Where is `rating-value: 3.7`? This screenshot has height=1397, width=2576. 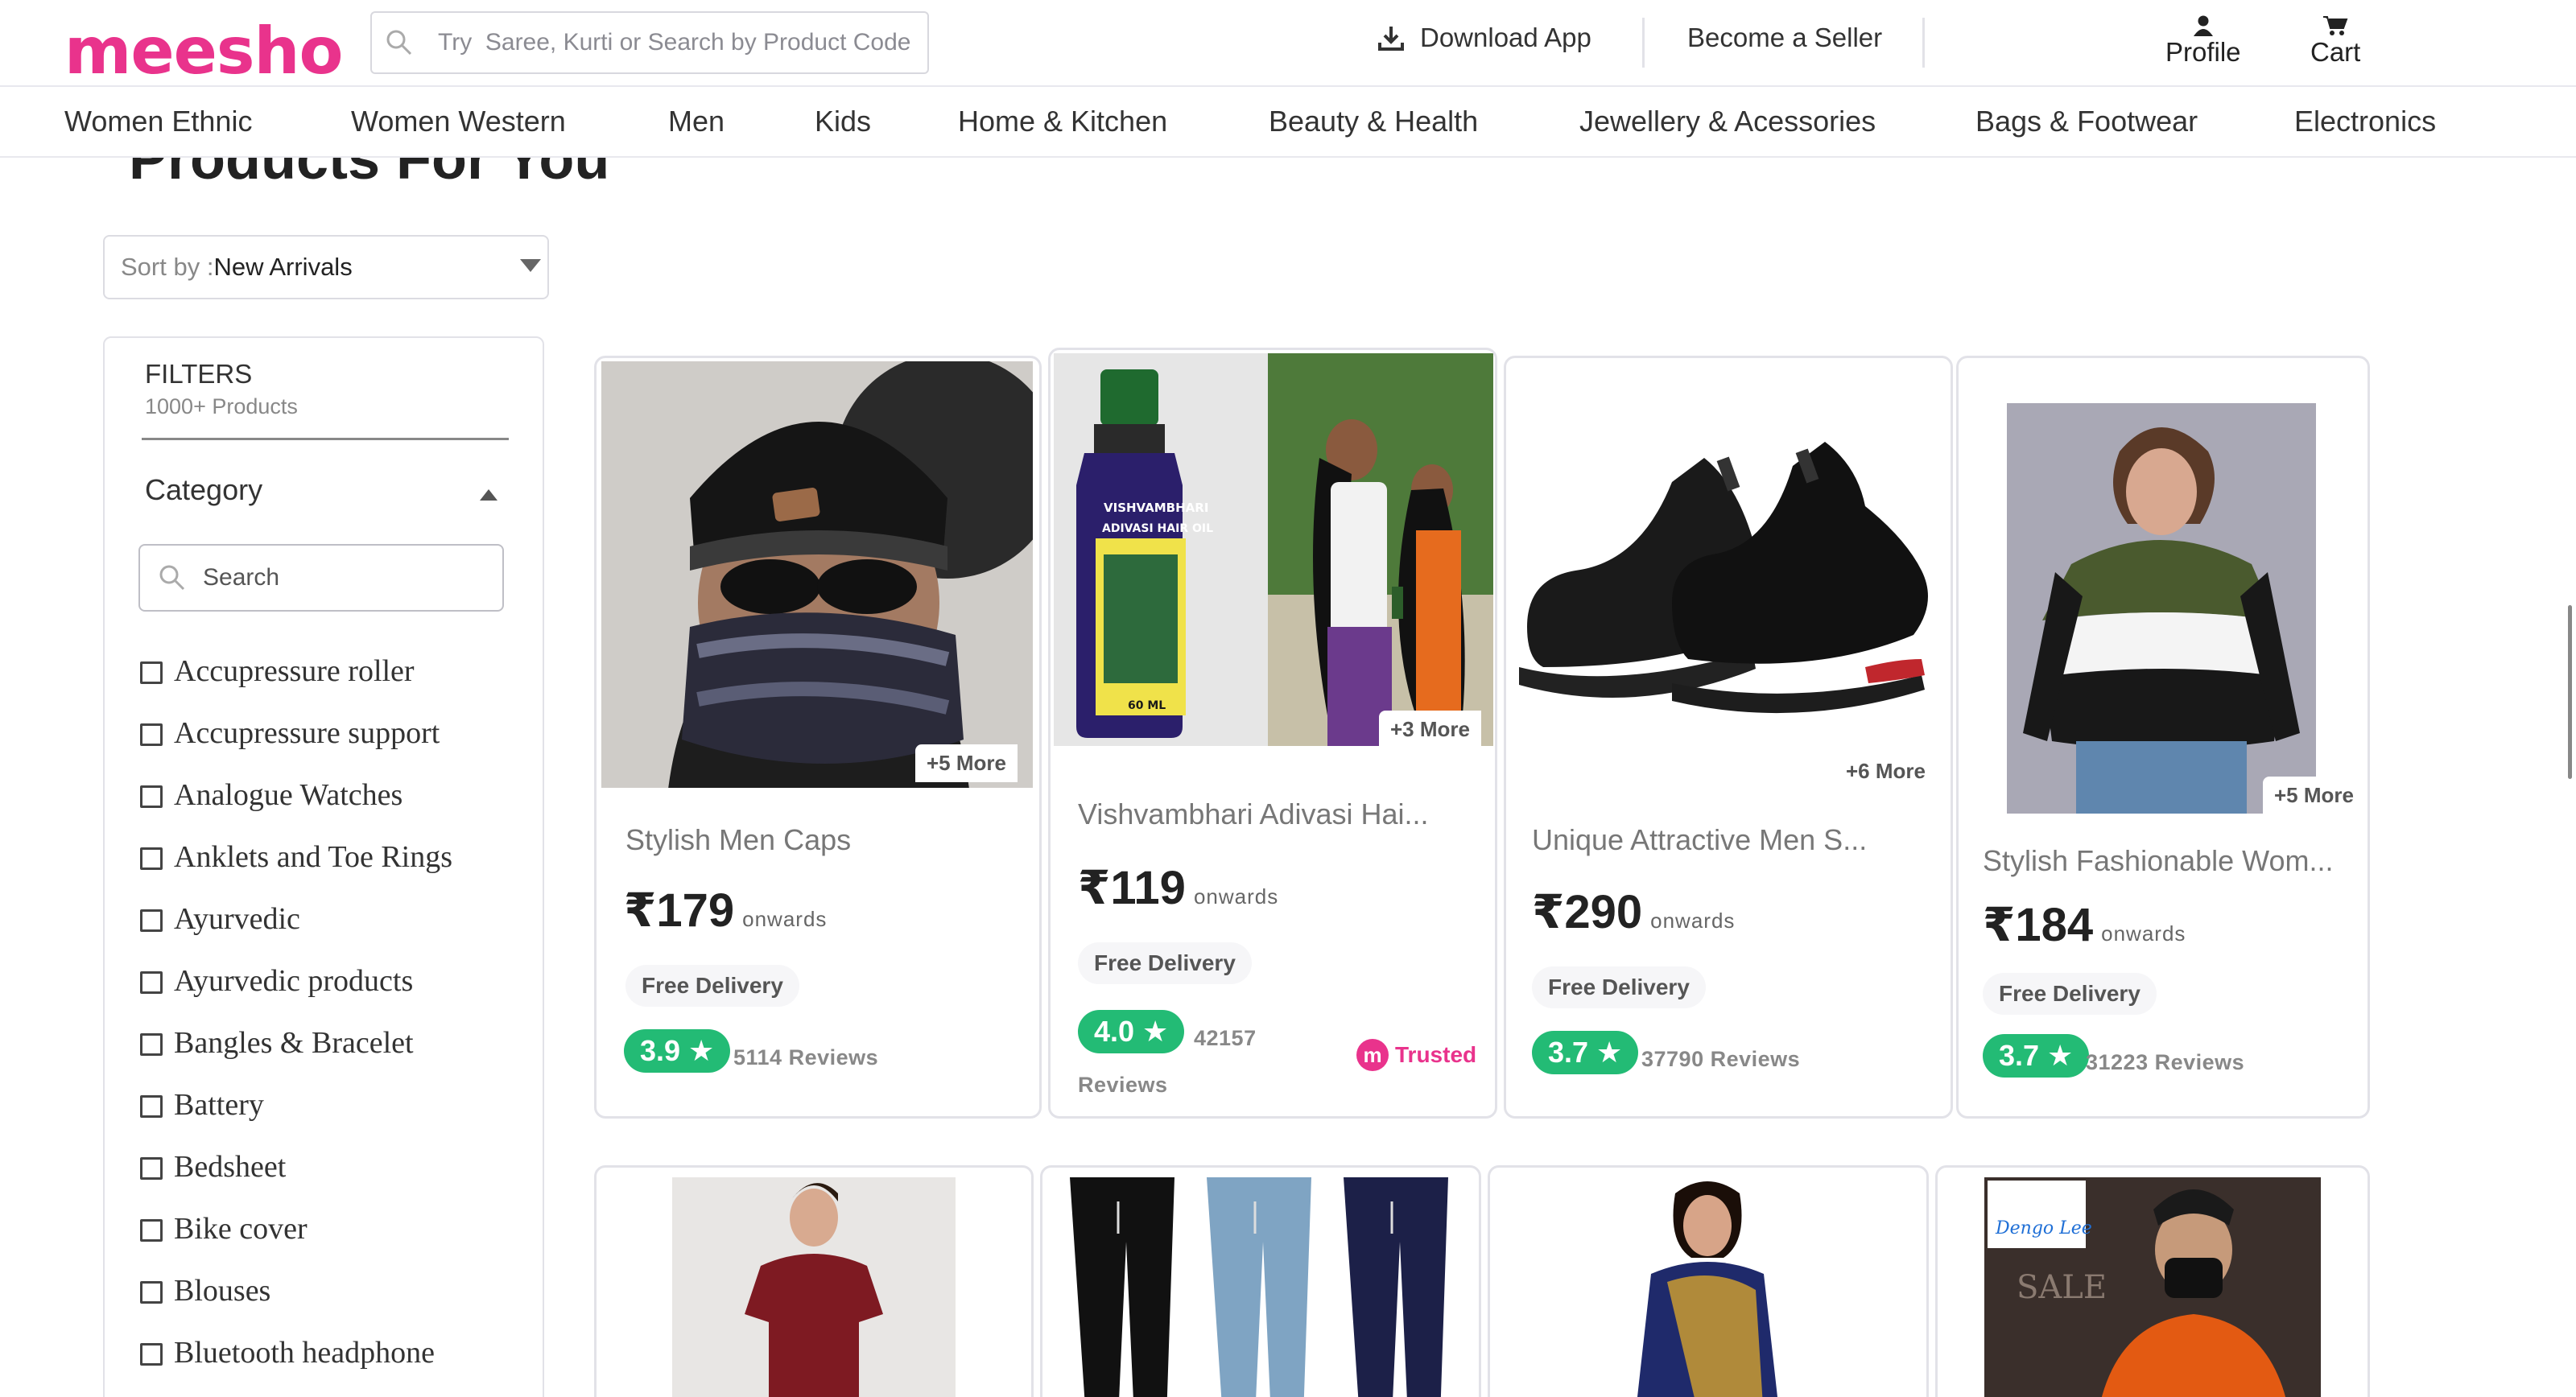 rating-value: 3.7 is located at coordinates (1568, 1052).